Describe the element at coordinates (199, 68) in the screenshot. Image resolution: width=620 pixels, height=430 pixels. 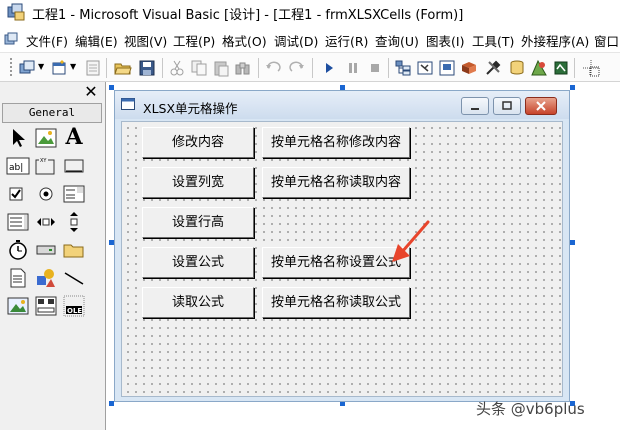
I see `copy-icon` at that location.